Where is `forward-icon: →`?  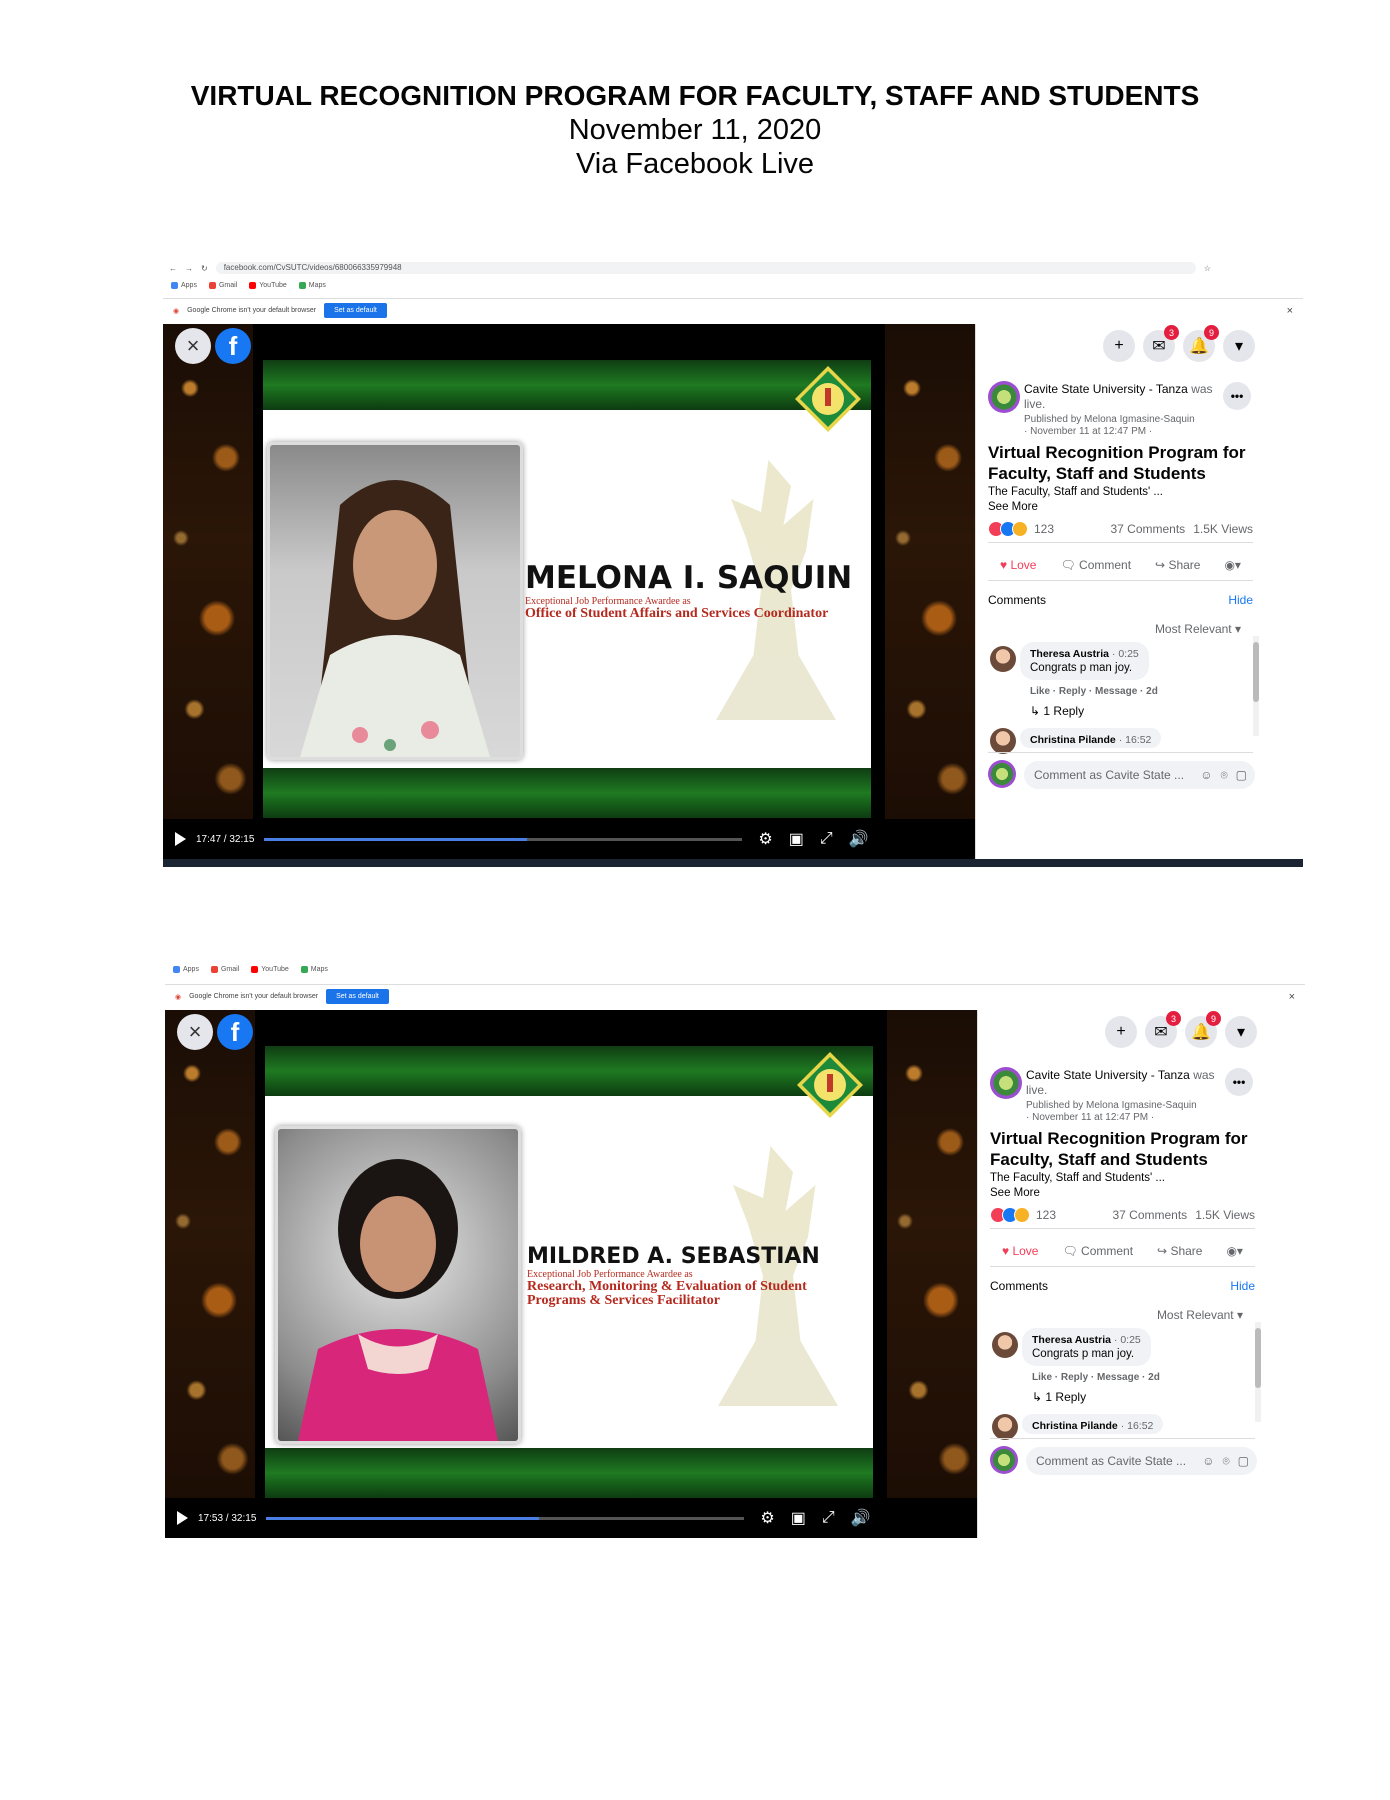 forward-icon: → is located at coordinates (189, 268).